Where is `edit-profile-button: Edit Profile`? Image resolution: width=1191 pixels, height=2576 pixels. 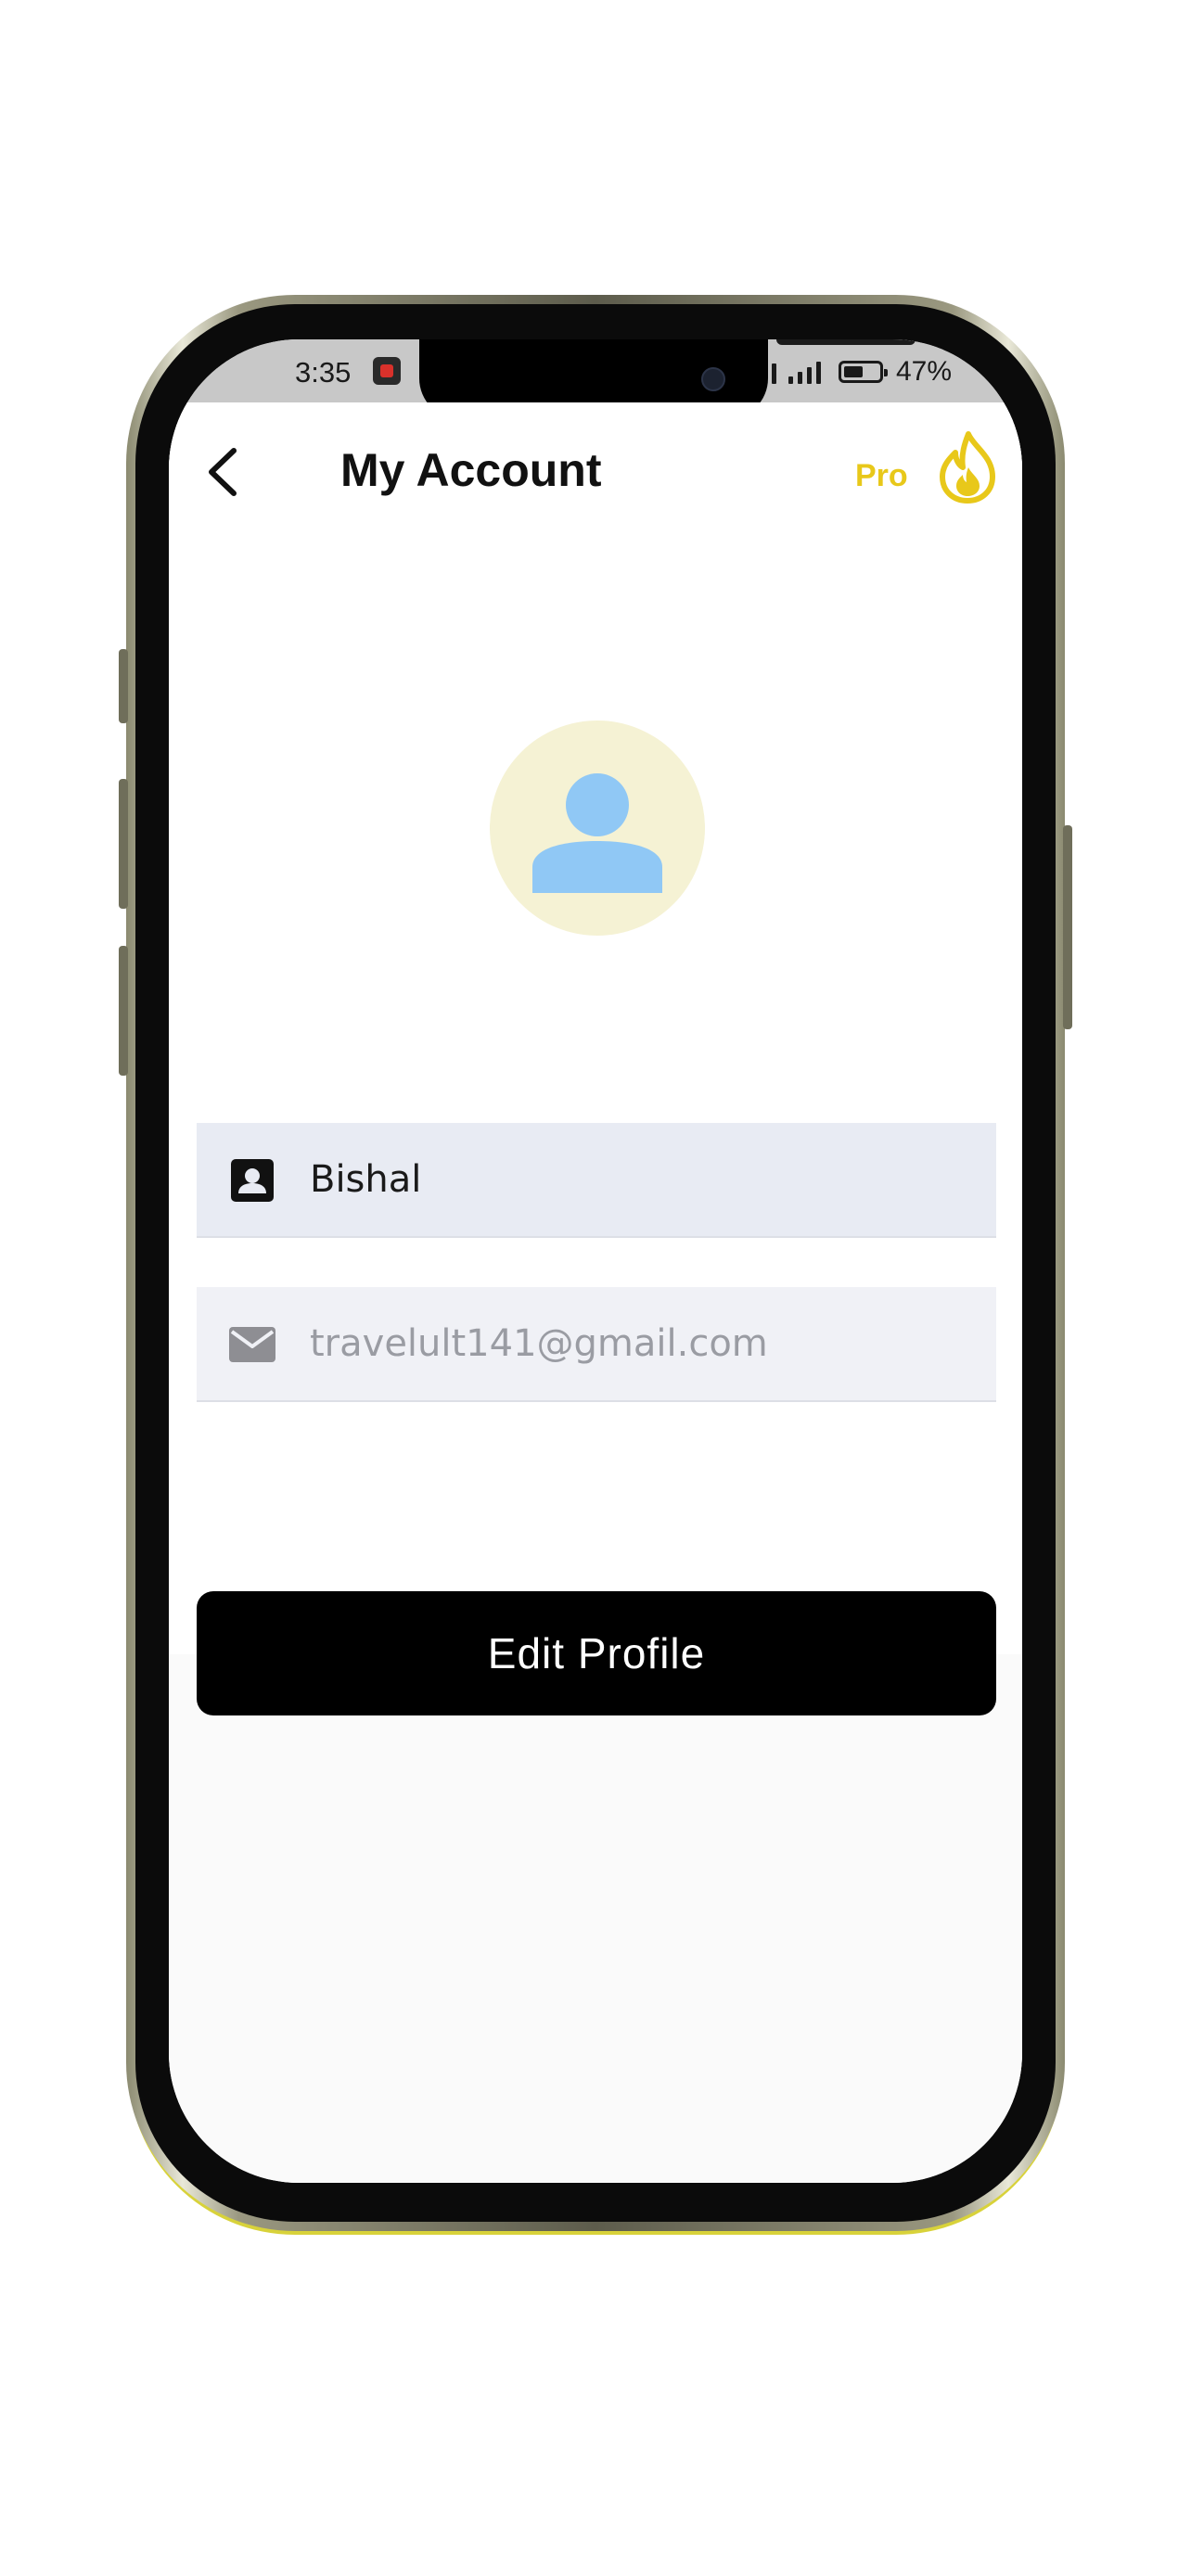 edit-profile-button: Edit Profile is located at coordinates (597, 1653).